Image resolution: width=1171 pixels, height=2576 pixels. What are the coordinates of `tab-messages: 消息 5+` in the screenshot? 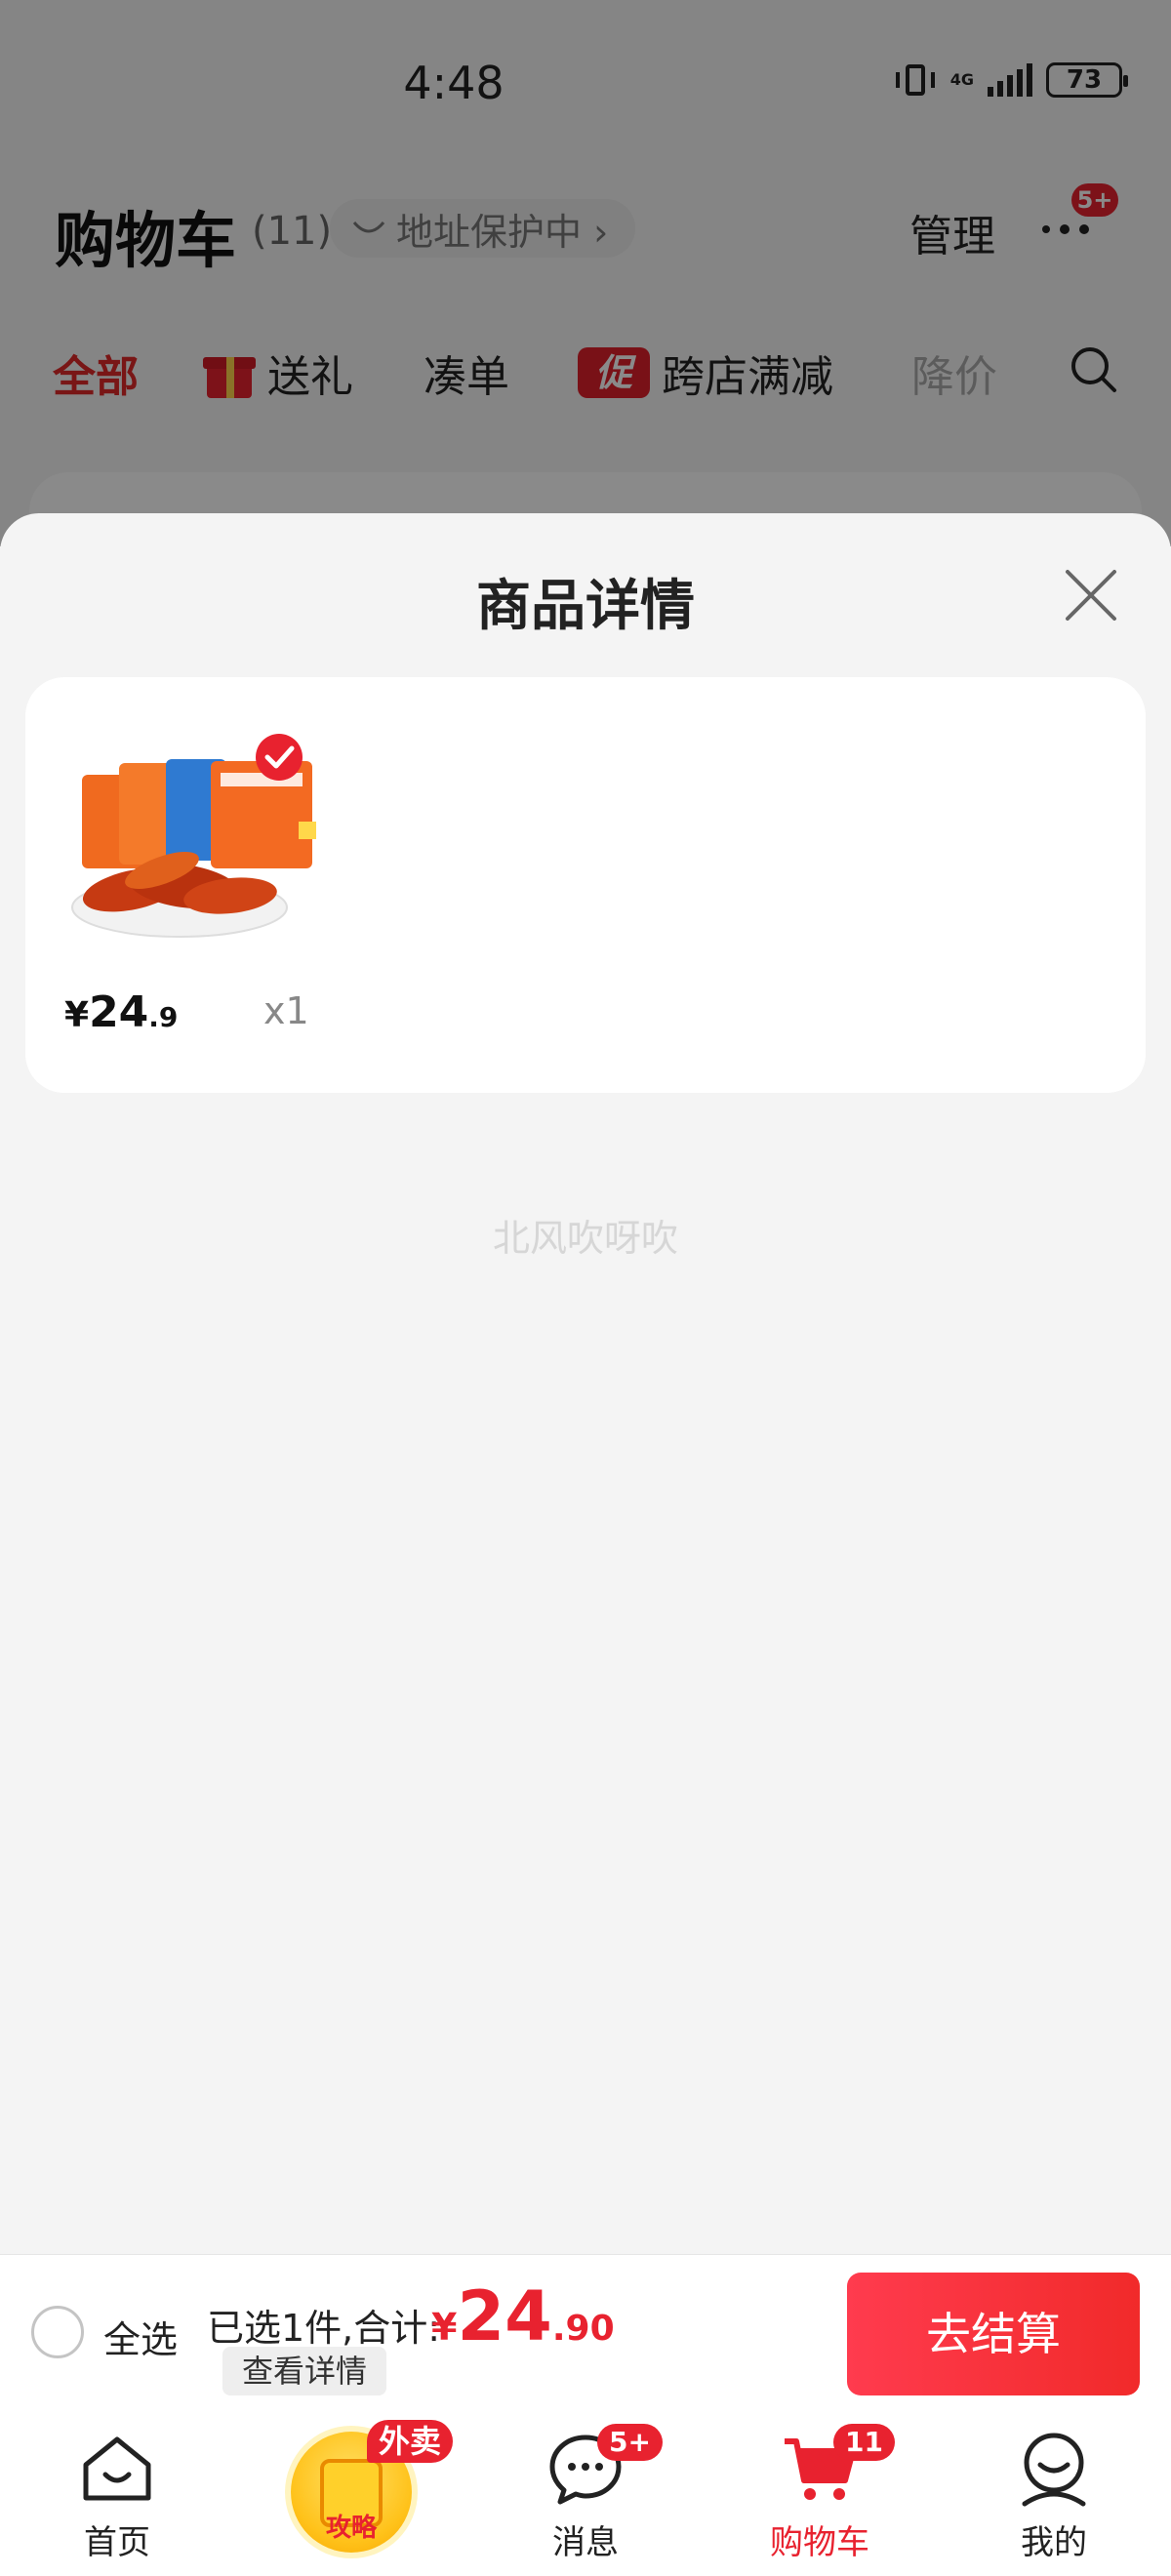 It's located at (585, 2493).